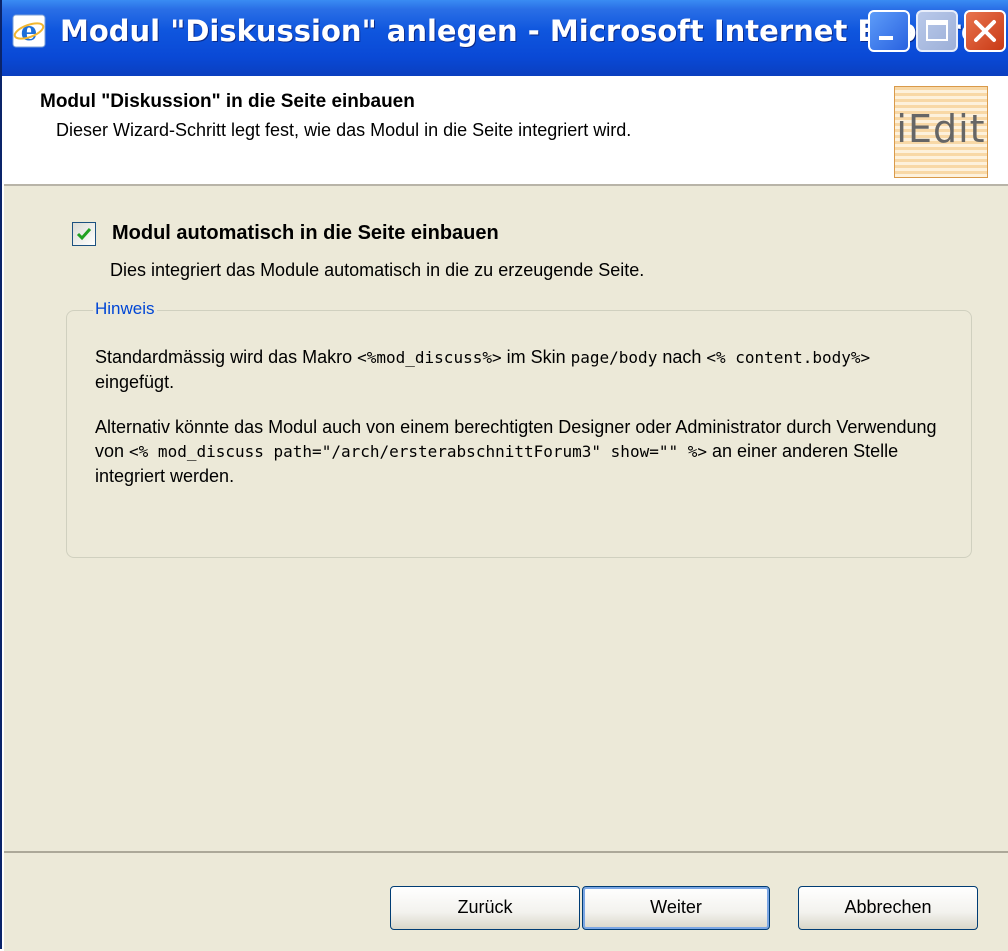  What do you see at coordinates (227, 101) in the screenshot?
I see `step-title: Modul "Diskussion" in die Seite einbauen` at bounding box center [227, 101].